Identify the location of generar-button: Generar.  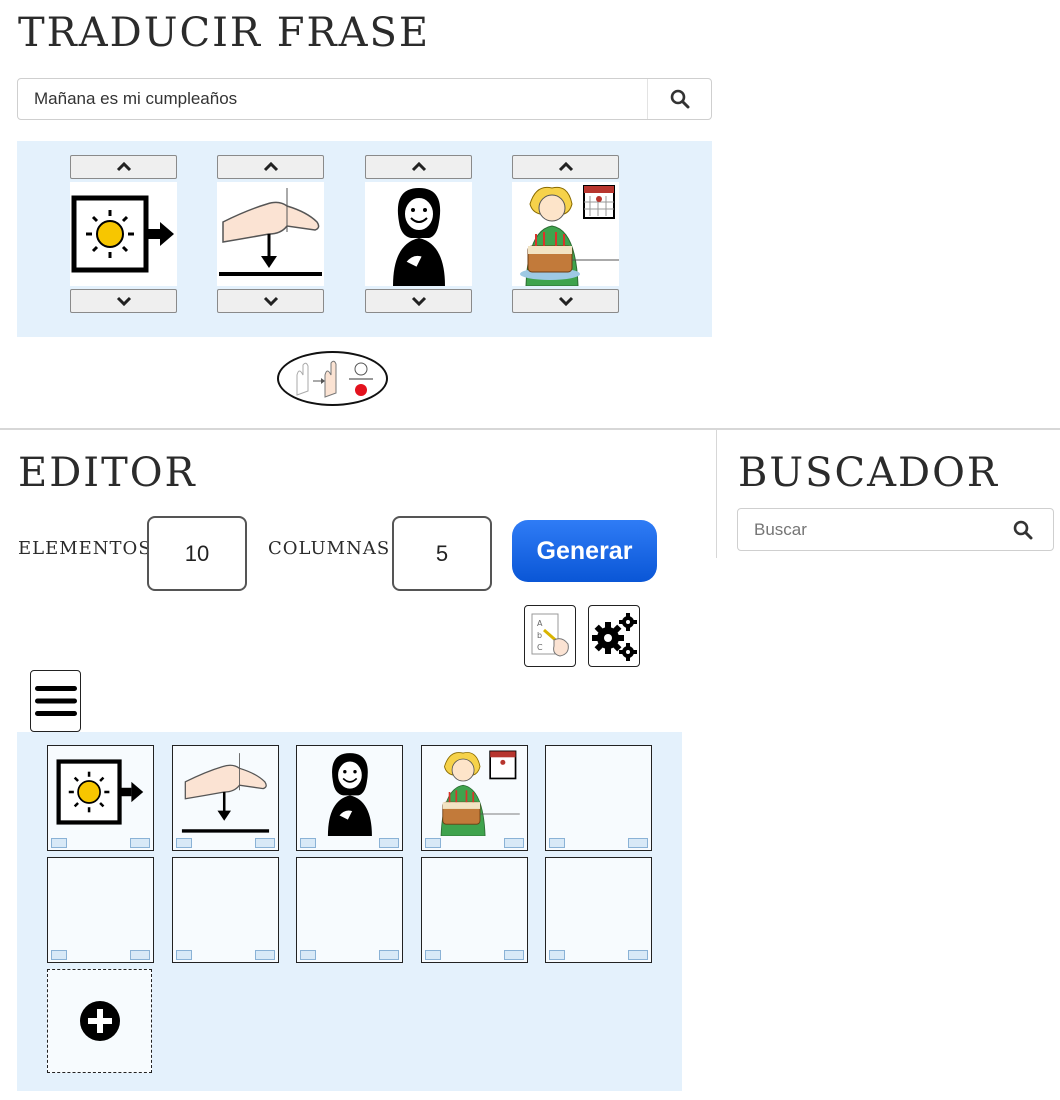
(584, 551).